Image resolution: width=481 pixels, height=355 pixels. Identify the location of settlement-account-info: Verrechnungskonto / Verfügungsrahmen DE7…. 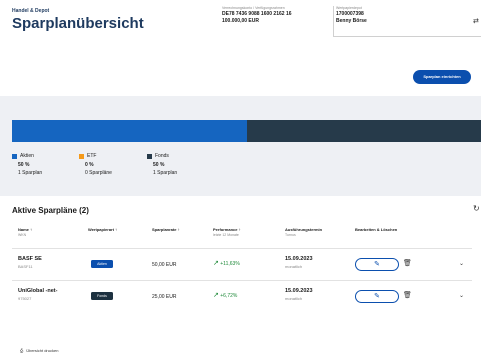
(257, 15).